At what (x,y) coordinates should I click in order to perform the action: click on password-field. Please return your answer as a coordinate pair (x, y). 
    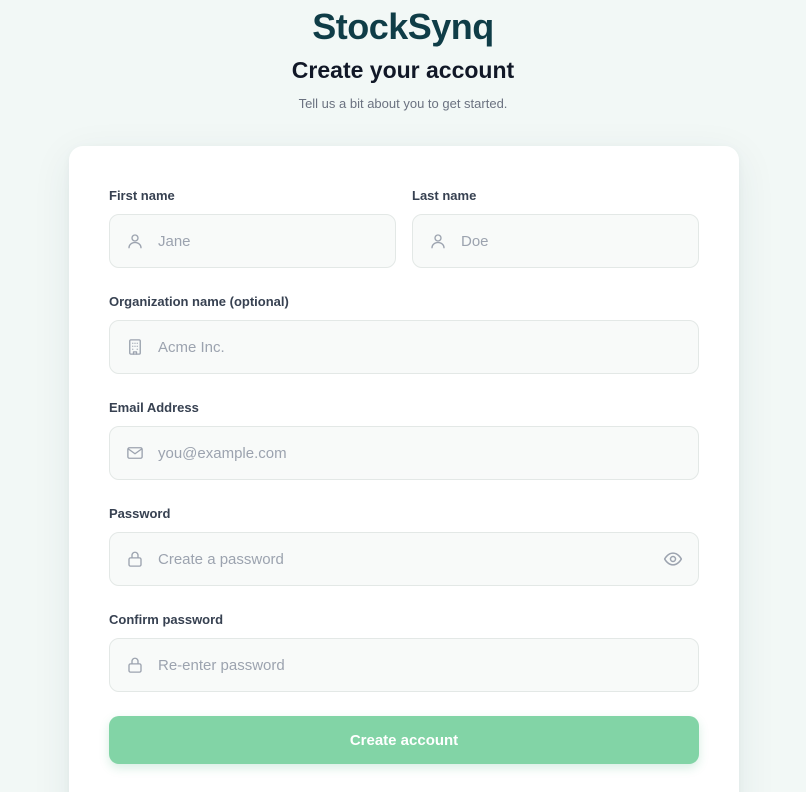
    Looking at the image, I should click on (404, 559).